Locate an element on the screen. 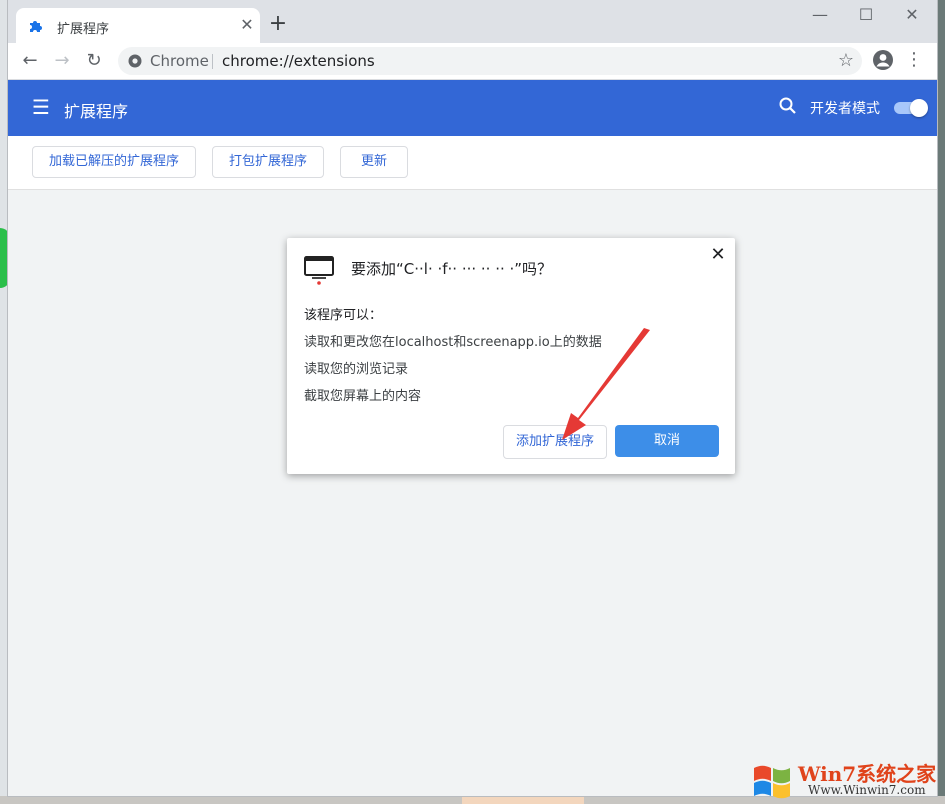  add-extension-button: 添加扩展程序 is located at coordinates (555, 442).